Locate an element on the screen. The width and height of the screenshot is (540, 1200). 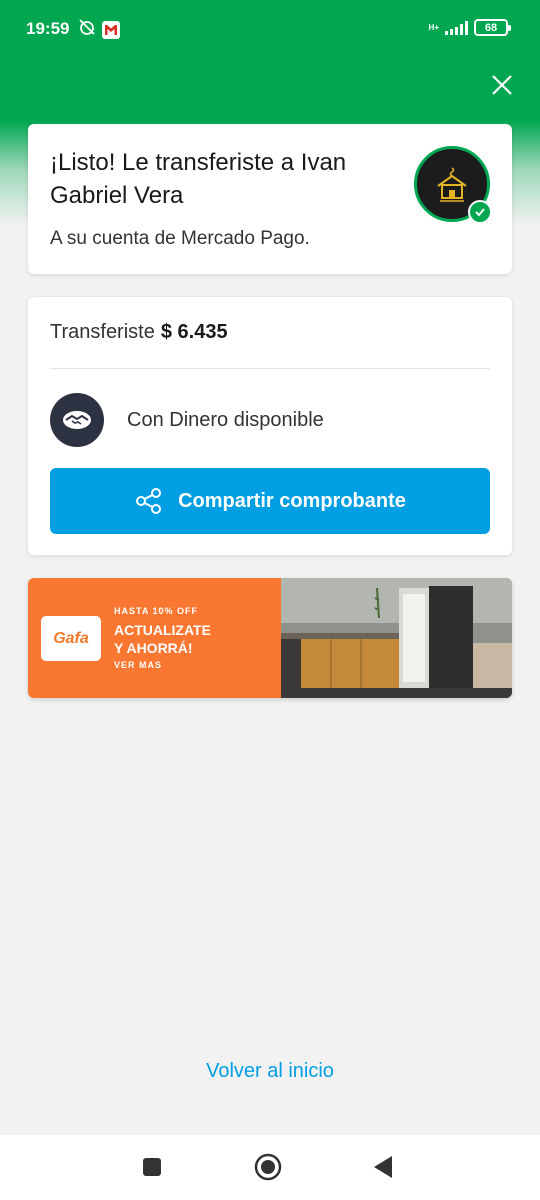
signal-icon is located at coordinates (456, 27).